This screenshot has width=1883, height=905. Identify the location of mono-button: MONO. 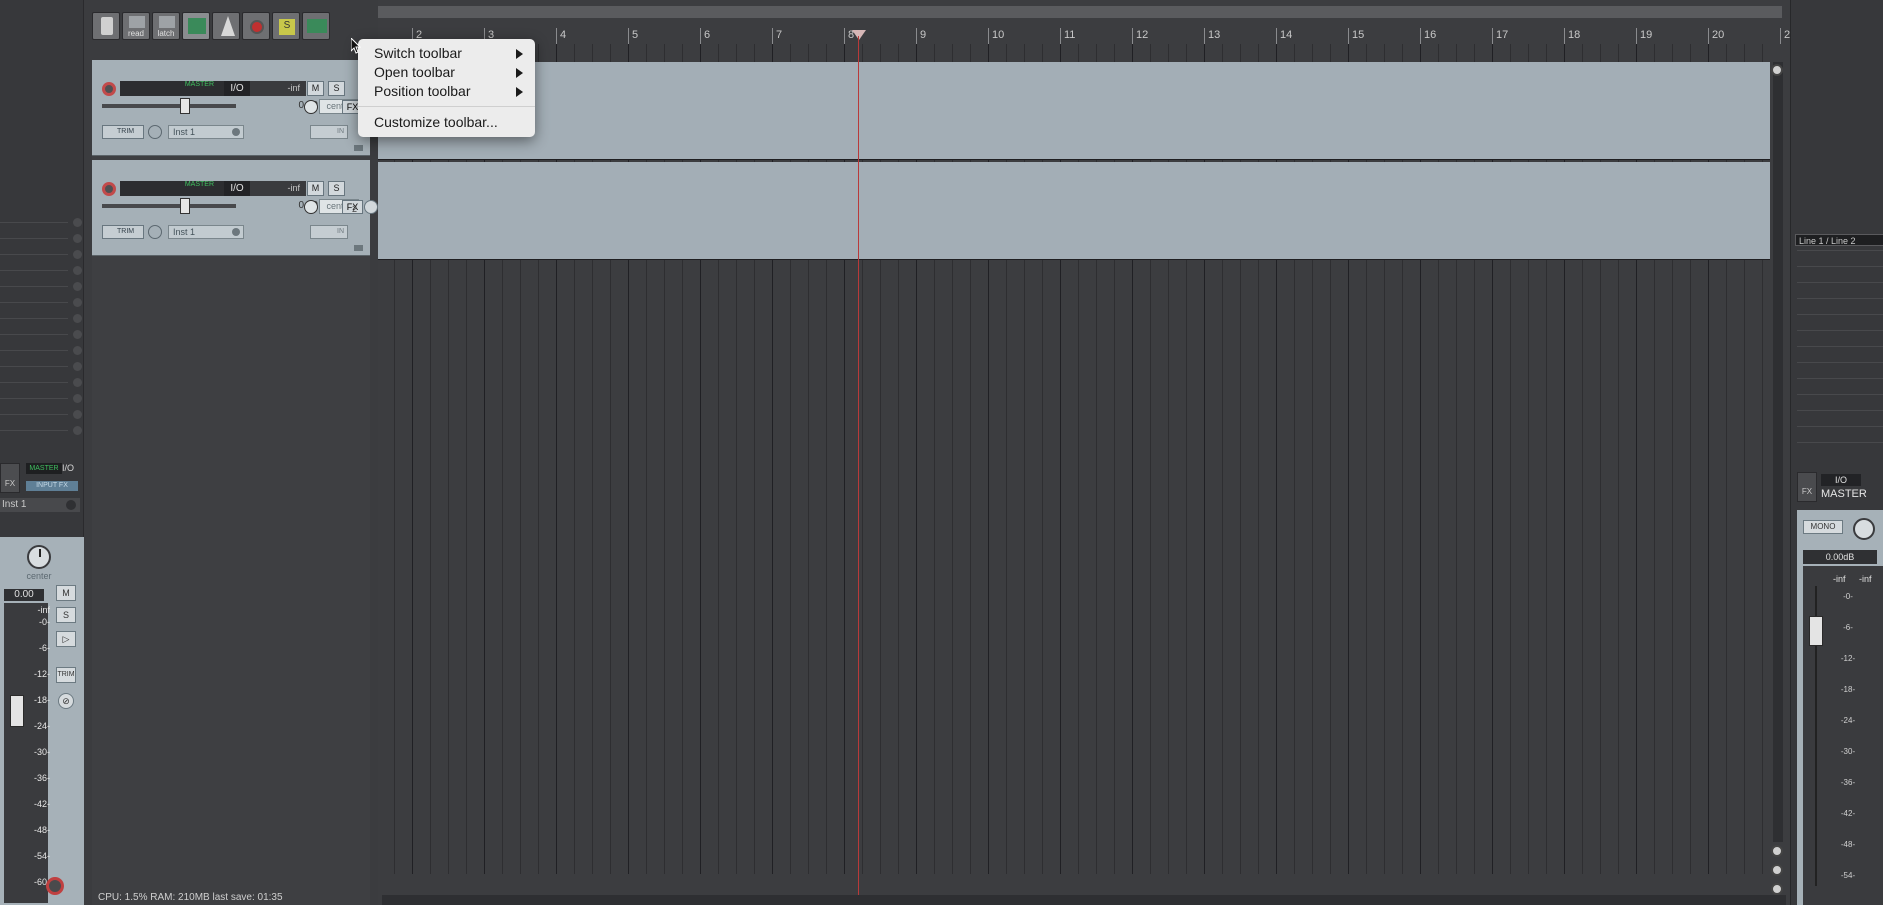
(1823, 527).